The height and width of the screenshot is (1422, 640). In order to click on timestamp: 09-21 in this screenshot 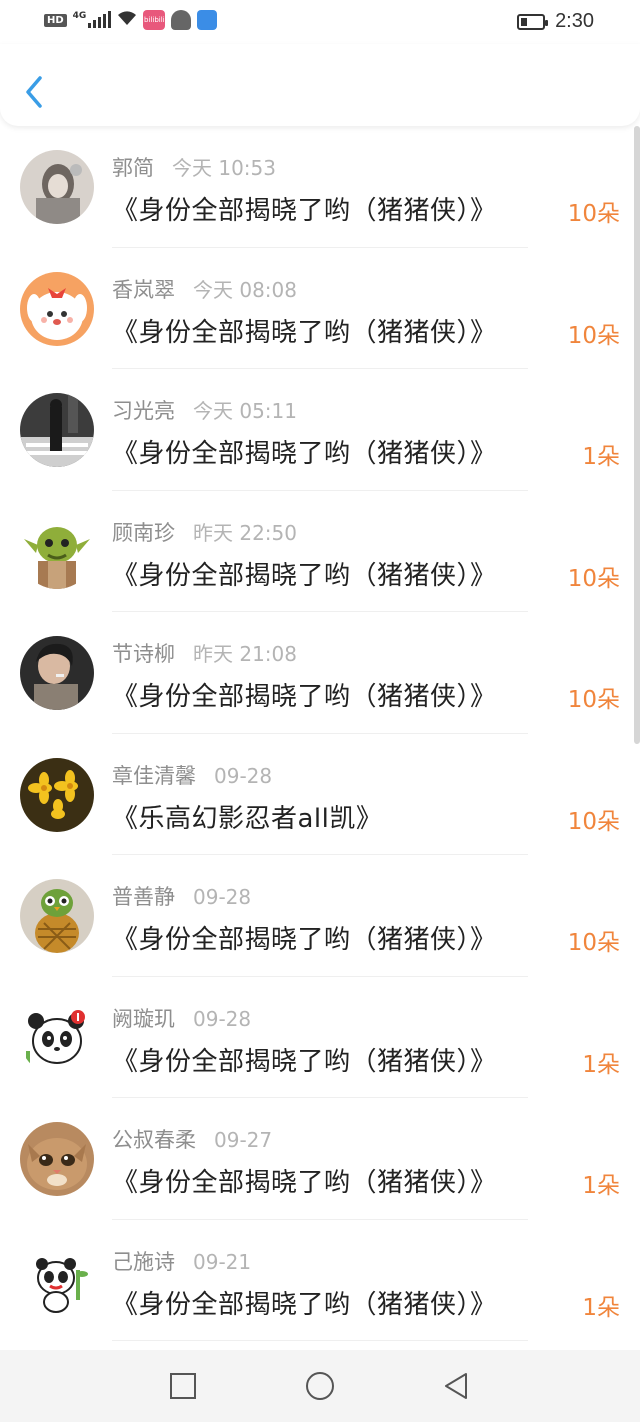, I will do `click(222, 1261)`.